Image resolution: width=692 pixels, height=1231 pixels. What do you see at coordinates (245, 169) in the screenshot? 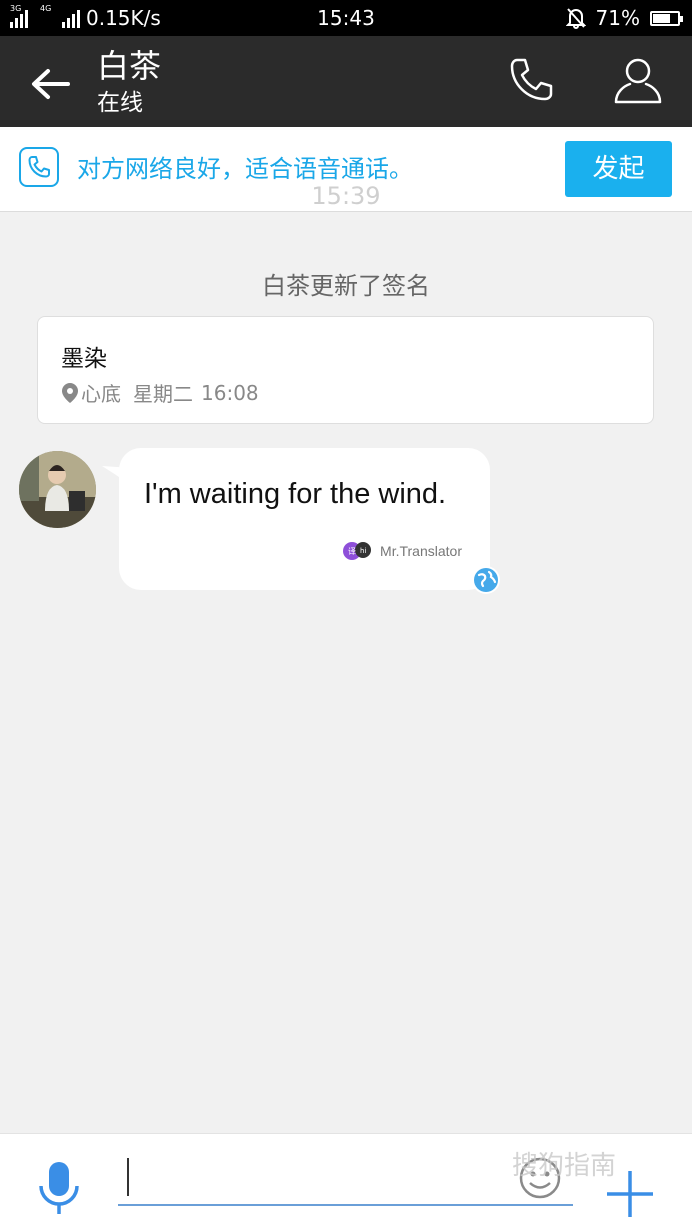
I see `notice-text: 对方网络良好，适合语音通话。` at bounding box center [245, 169].